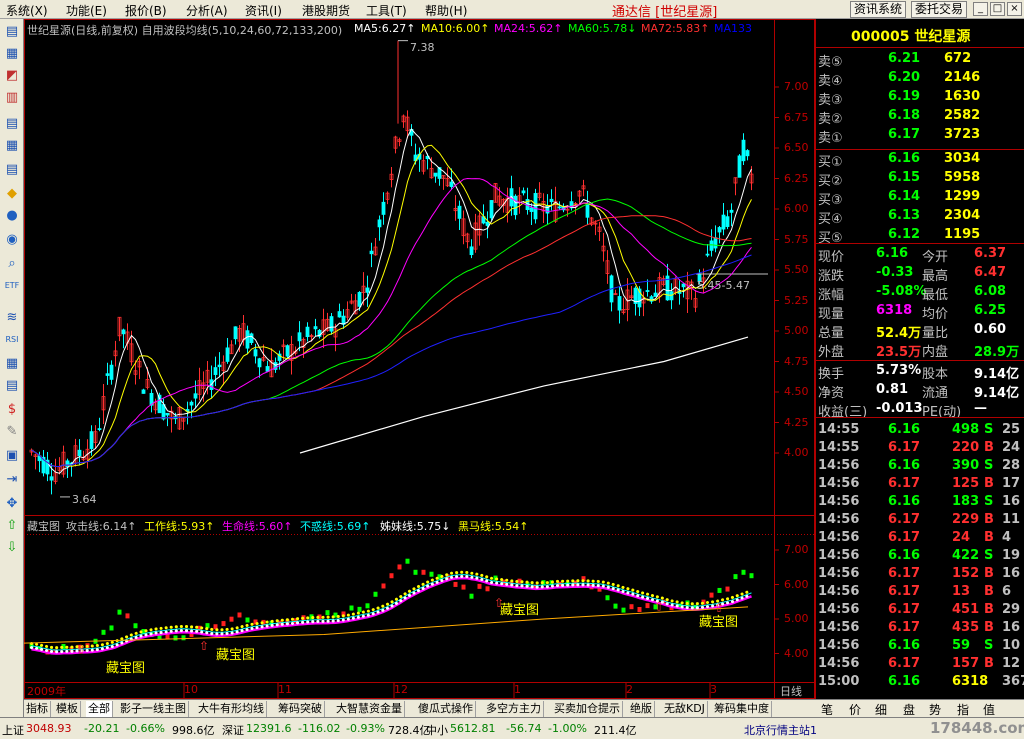  Describe the element at coordinates (12, 525) in the screenshot. I see `arrow-up-icon: ⇧` at that location.